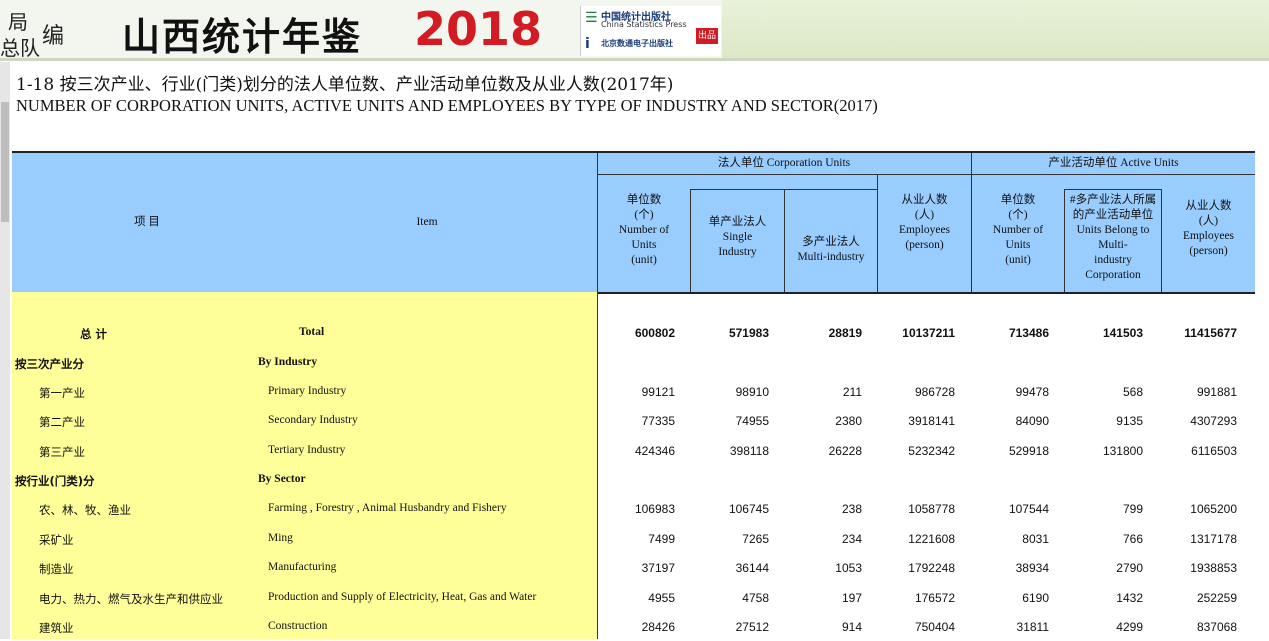  I want to click on data-cell: 1432, so click(1129, 598).